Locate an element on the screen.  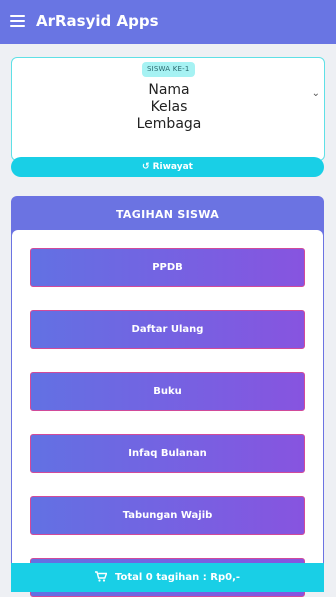
bill-item-label: Tabungan Wajib is located at coordinates (167, 515).